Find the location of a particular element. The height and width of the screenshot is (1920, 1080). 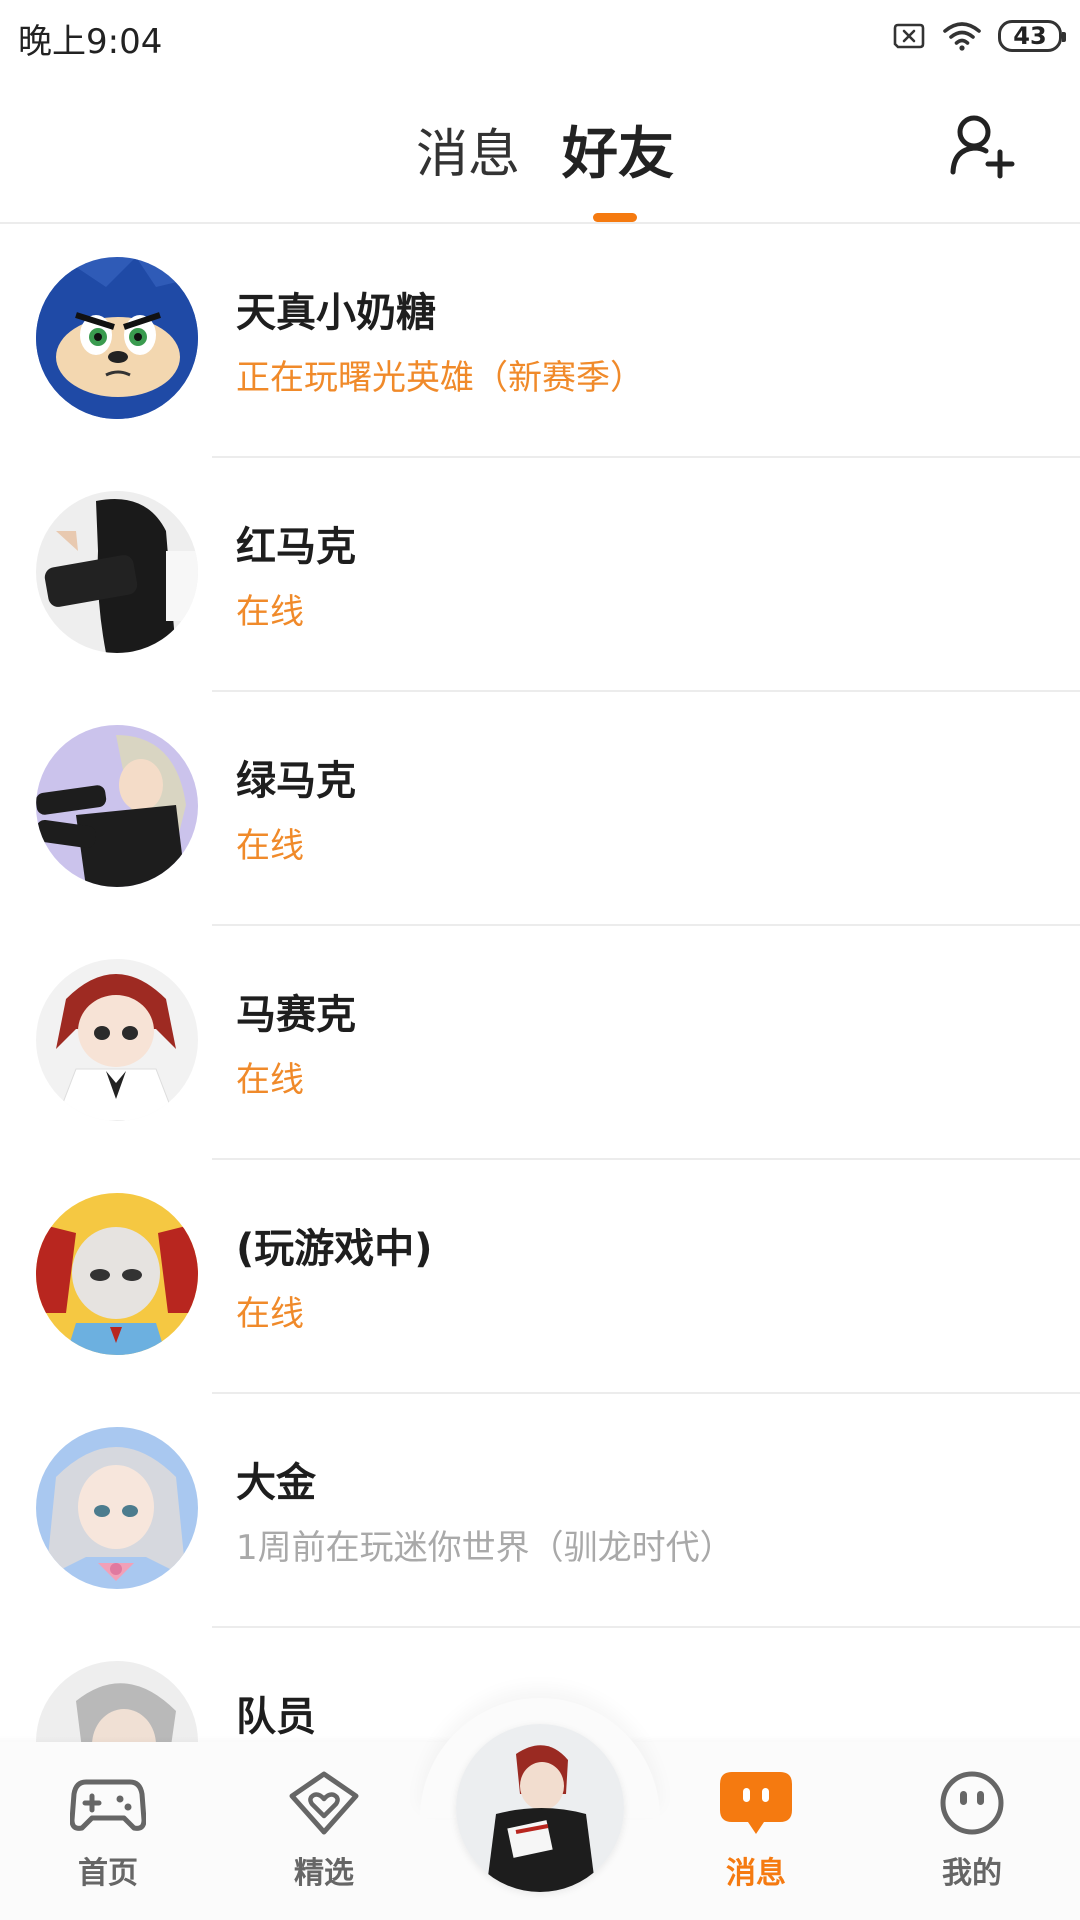

nav-me-label: 我的 is located at coordinates (972, 1873).